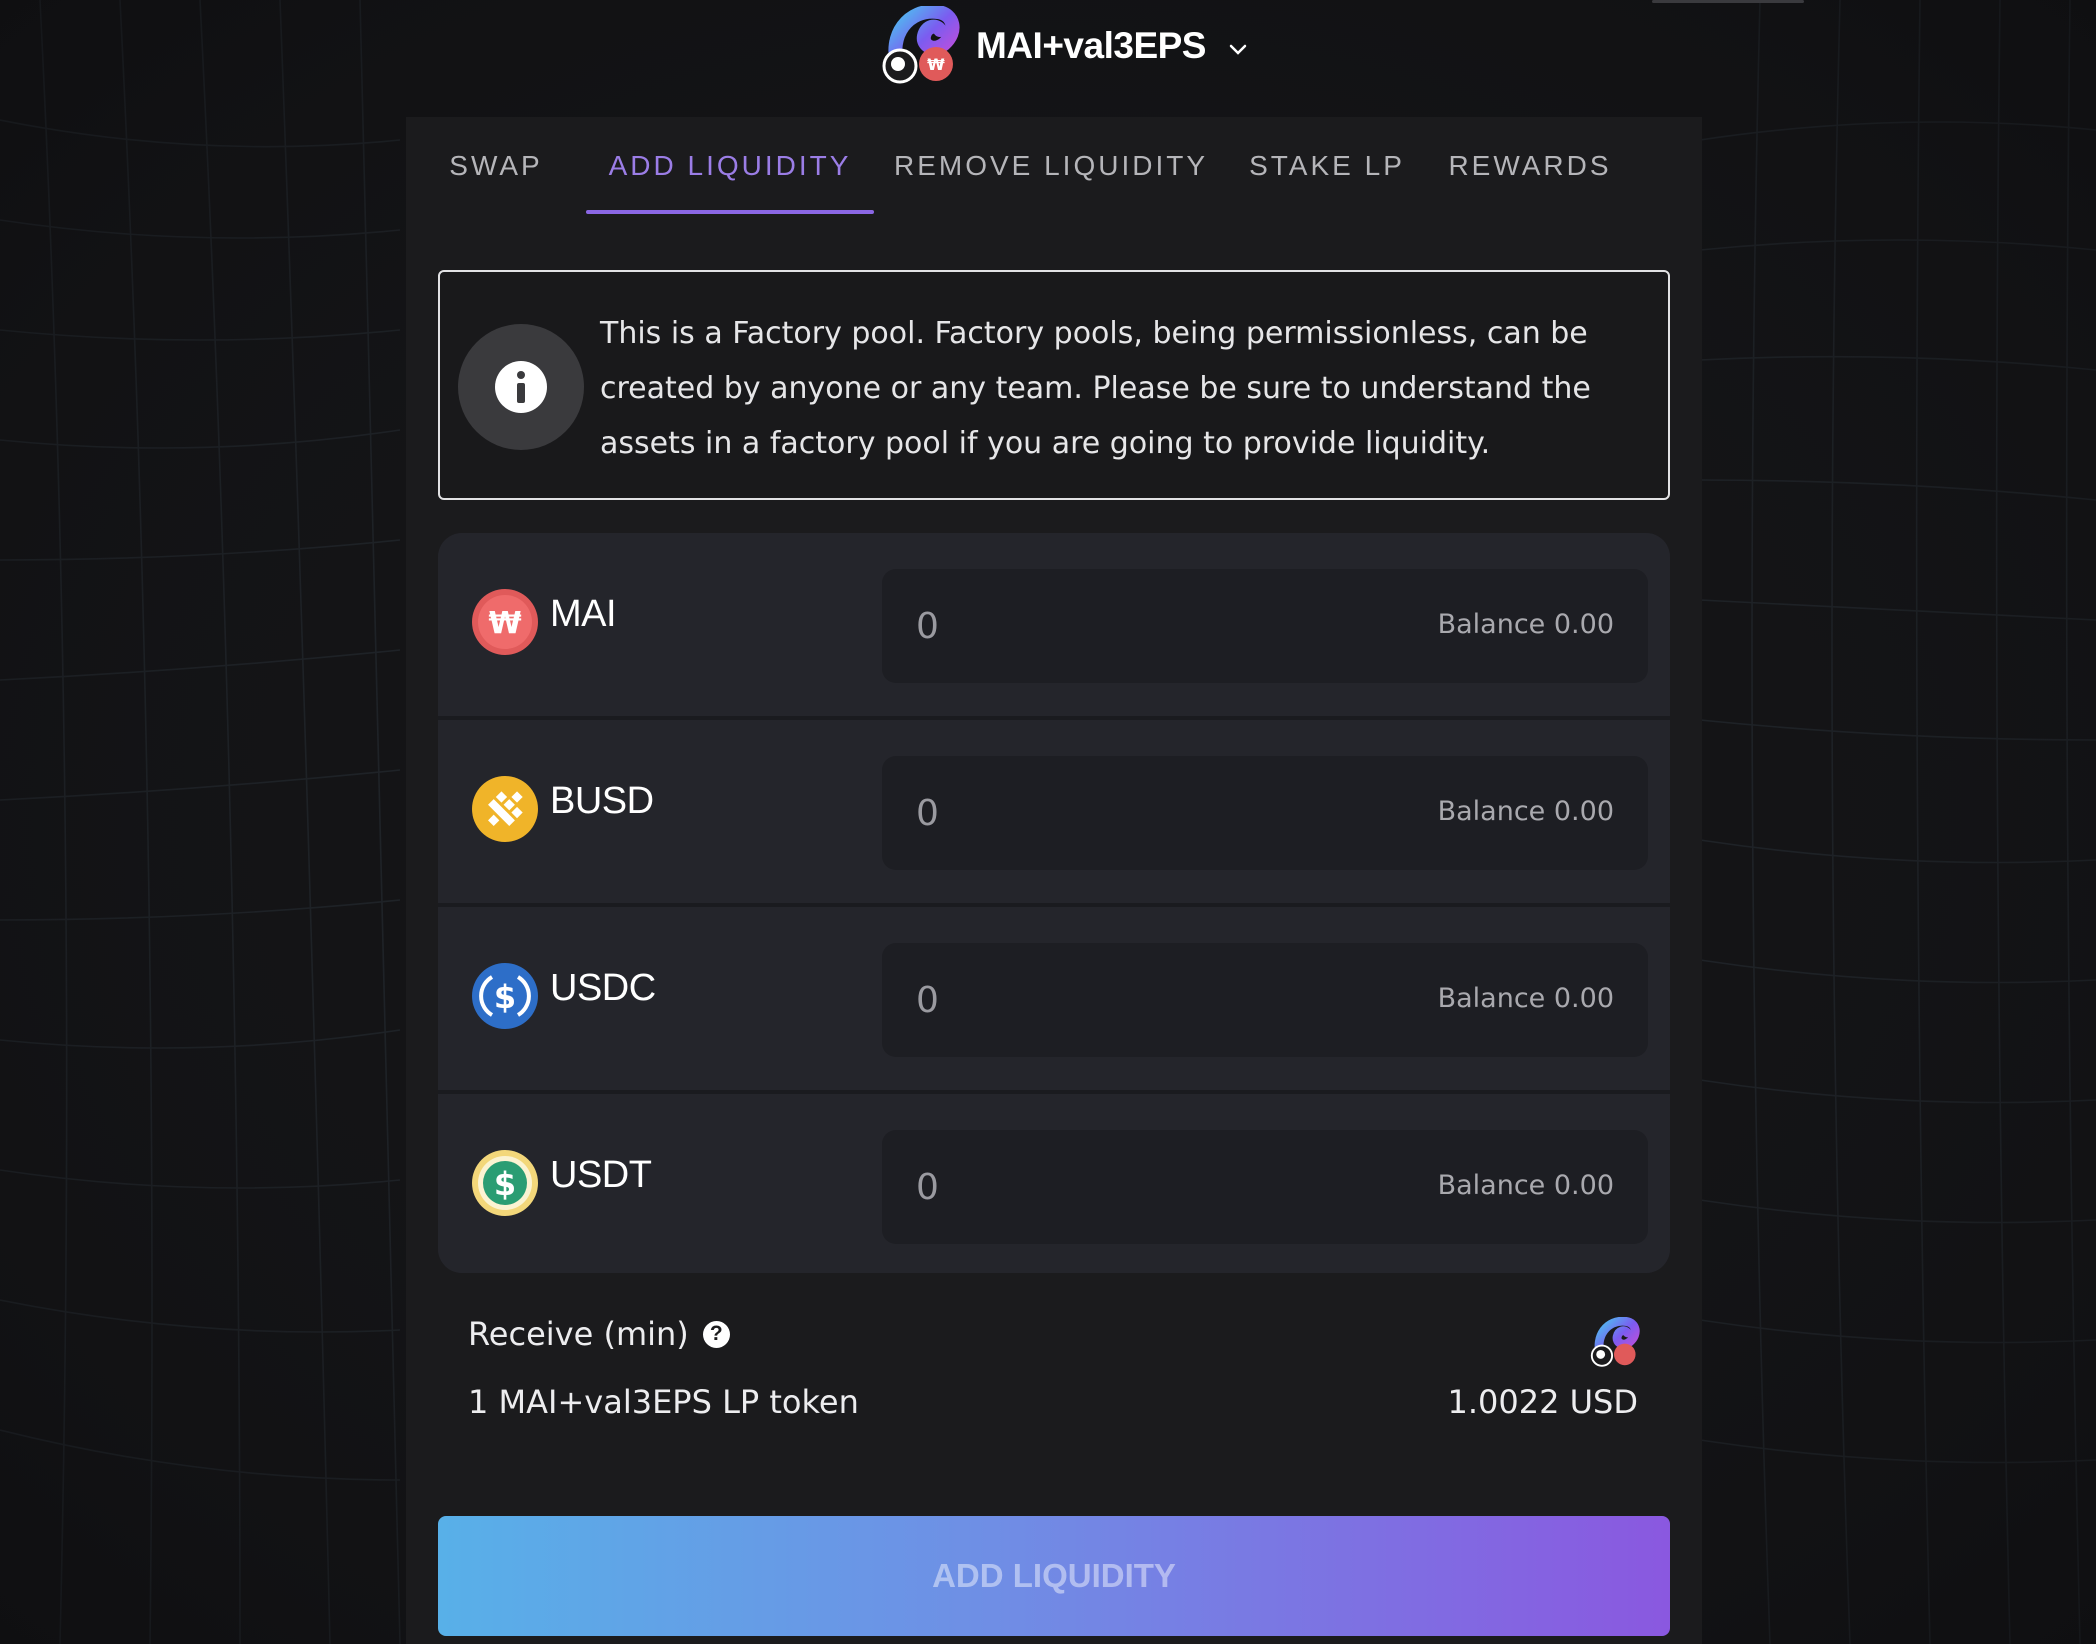  I want to click on amount-field-busd: Balance 0.00, so click(1265, 813).